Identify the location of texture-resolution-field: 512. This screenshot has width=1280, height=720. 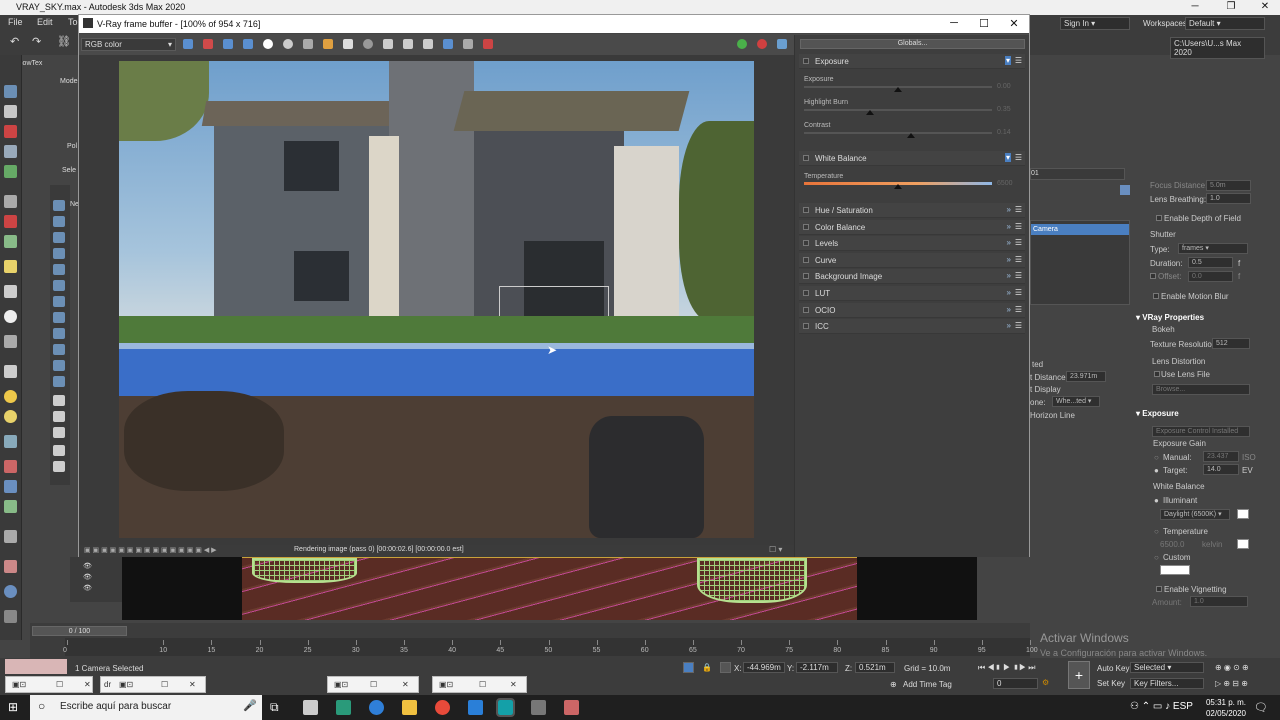
(1231, 343).